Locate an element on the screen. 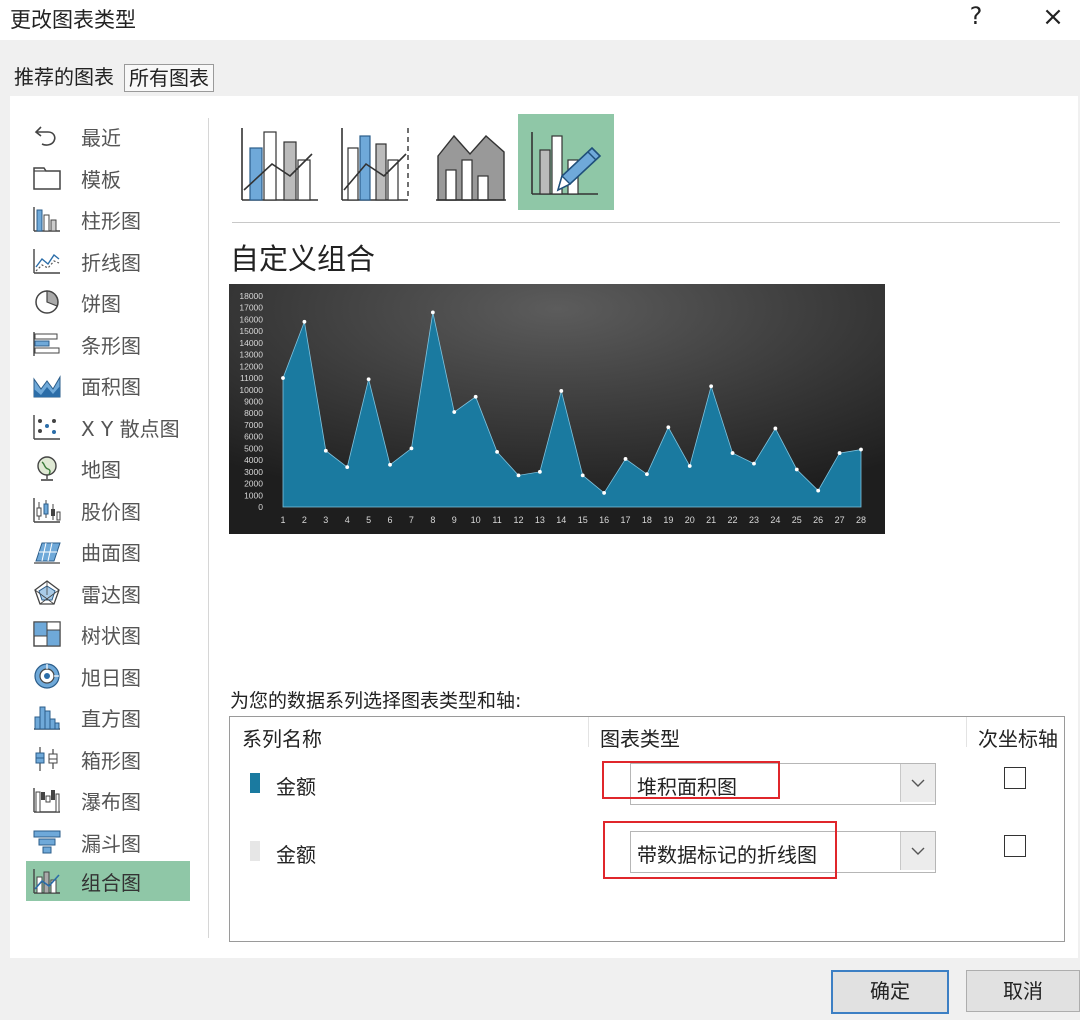 The width and height of the screenshot is (1080, 1020). combo-stacked-area-column-button is located at coordinates (472, 162).